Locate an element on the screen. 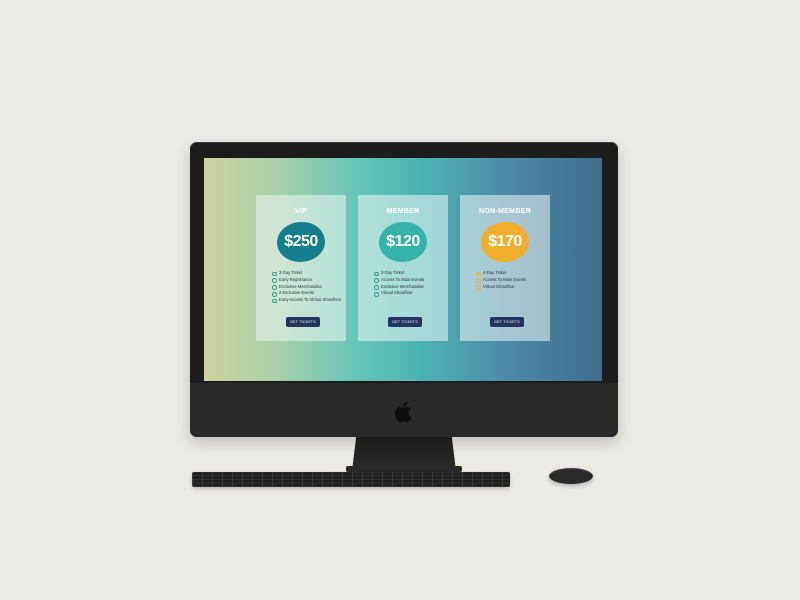 The image size is (800, 600). mouse is located at coordinates (571, 476).